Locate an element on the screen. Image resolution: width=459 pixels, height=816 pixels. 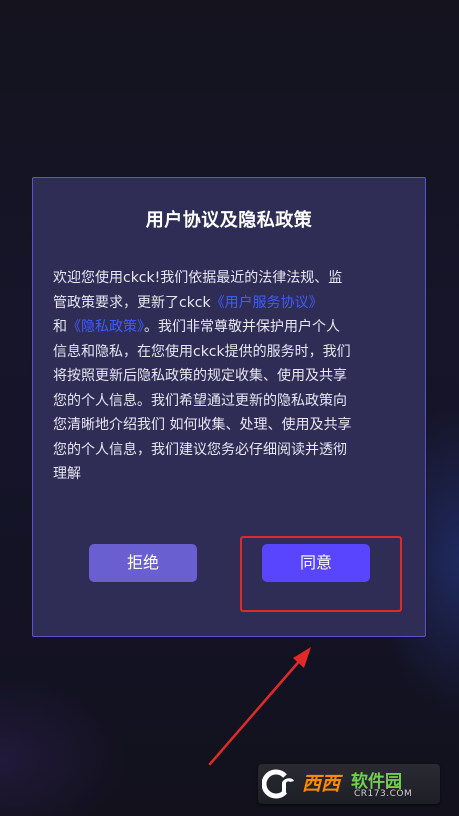
watermark-url-text: CR173.COM is located at coordinates (383, 794).